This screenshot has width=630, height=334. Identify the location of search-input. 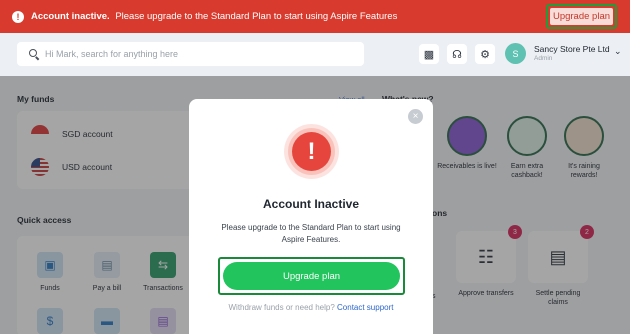
(195, 54).